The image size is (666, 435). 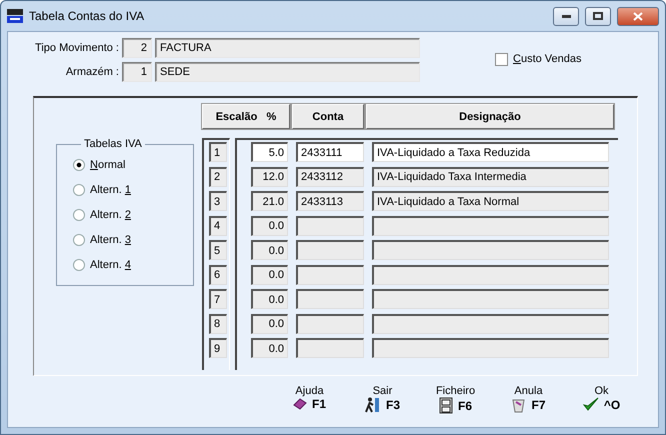 What do you see at coordinates (218, 152) in the screenshot?
I see `row-number: 1` at bounding box center [218, 152].